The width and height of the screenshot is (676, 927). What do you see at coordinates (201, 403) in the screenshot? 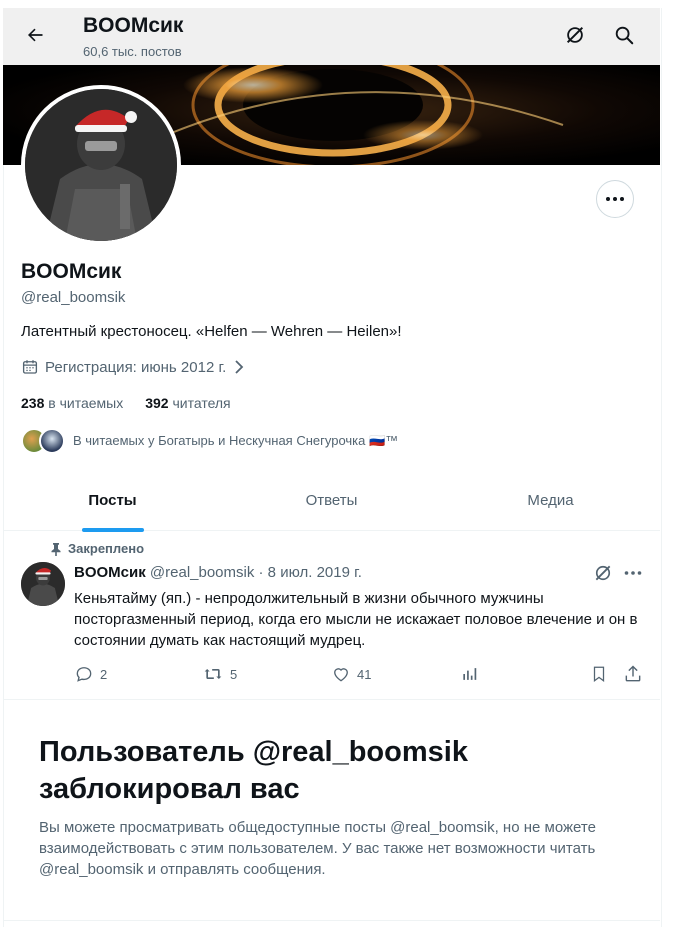
I see `followers-label: читателя` at bounding box center [201, 403].